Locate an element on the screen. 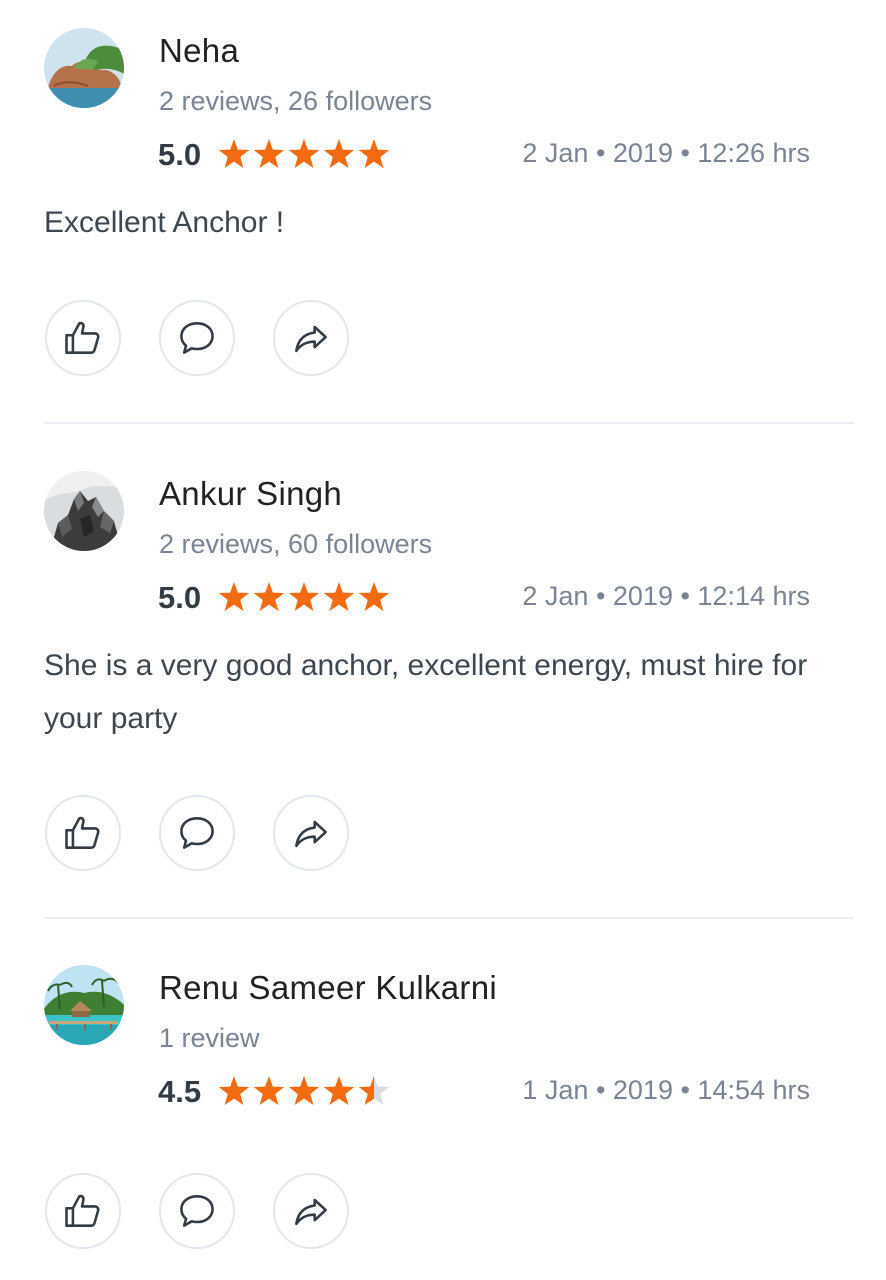 The image size is (886, 1280). reviewer-stats: 1 review is located at coordinates (209, 1038).